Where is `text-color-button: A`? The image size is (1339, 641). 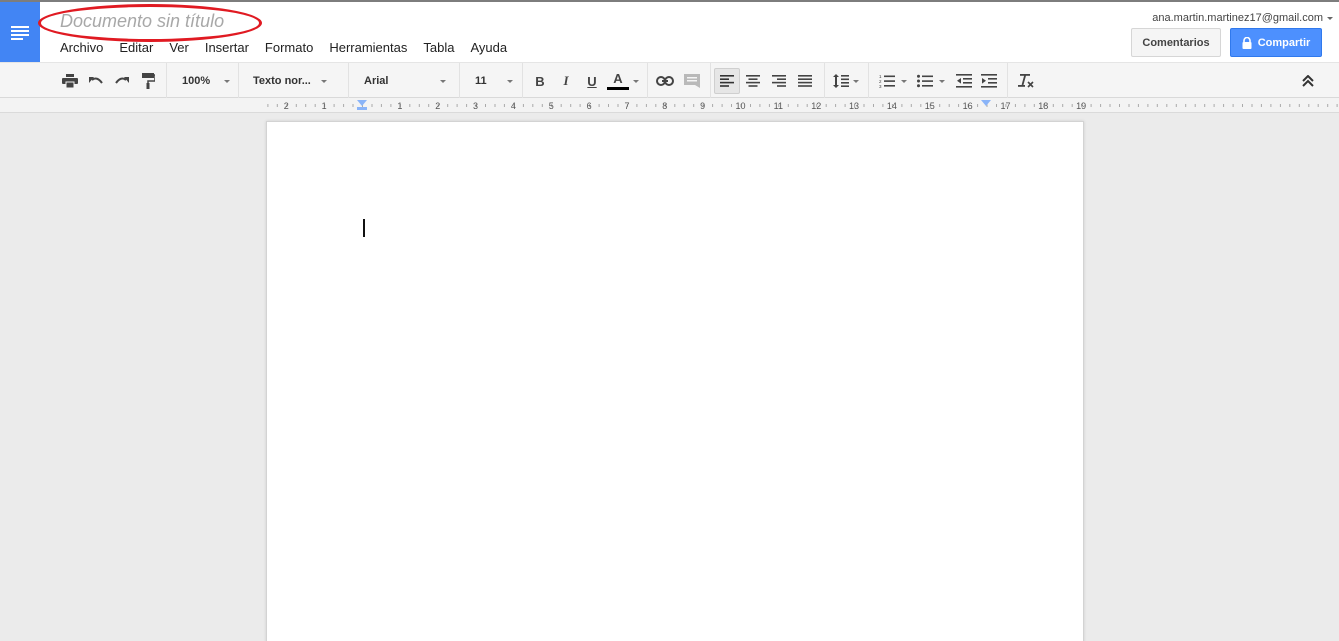
text-color-button: A is located at coordinates (623, 81).